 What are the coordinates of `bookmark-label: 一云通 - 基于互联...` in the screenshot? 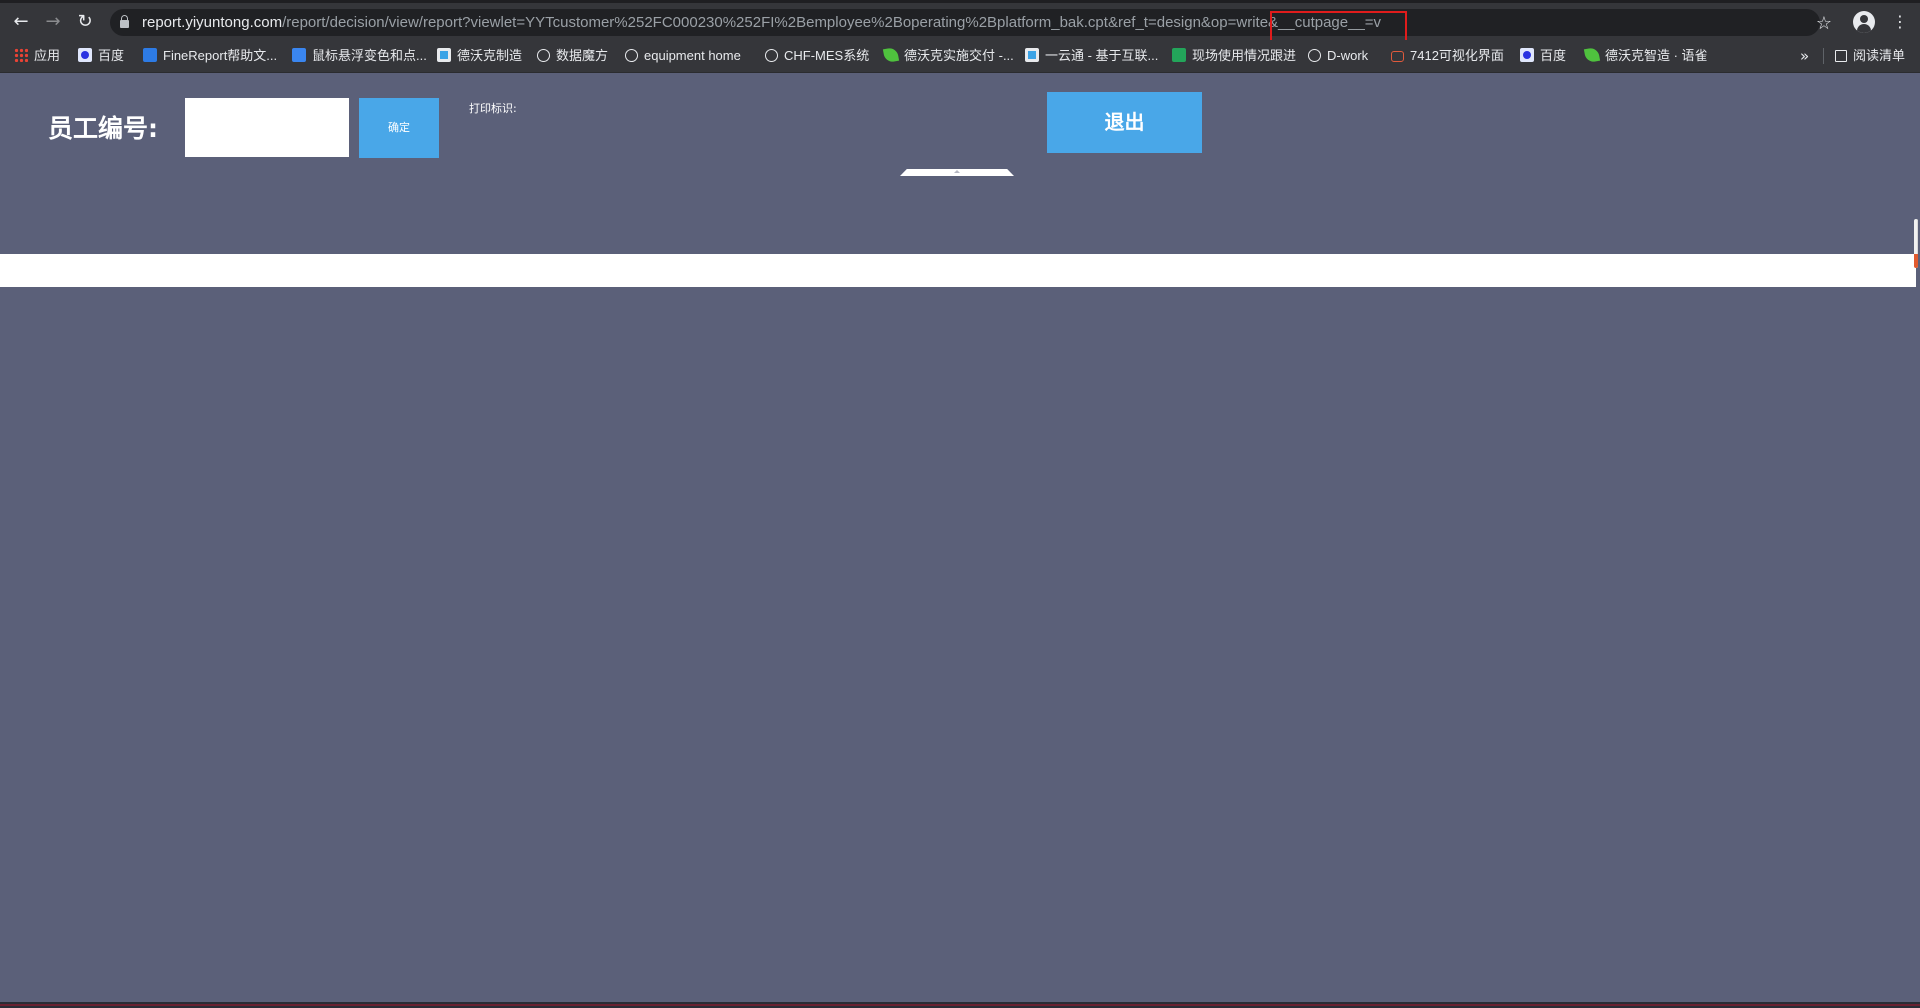 It's located at (1102, 55).